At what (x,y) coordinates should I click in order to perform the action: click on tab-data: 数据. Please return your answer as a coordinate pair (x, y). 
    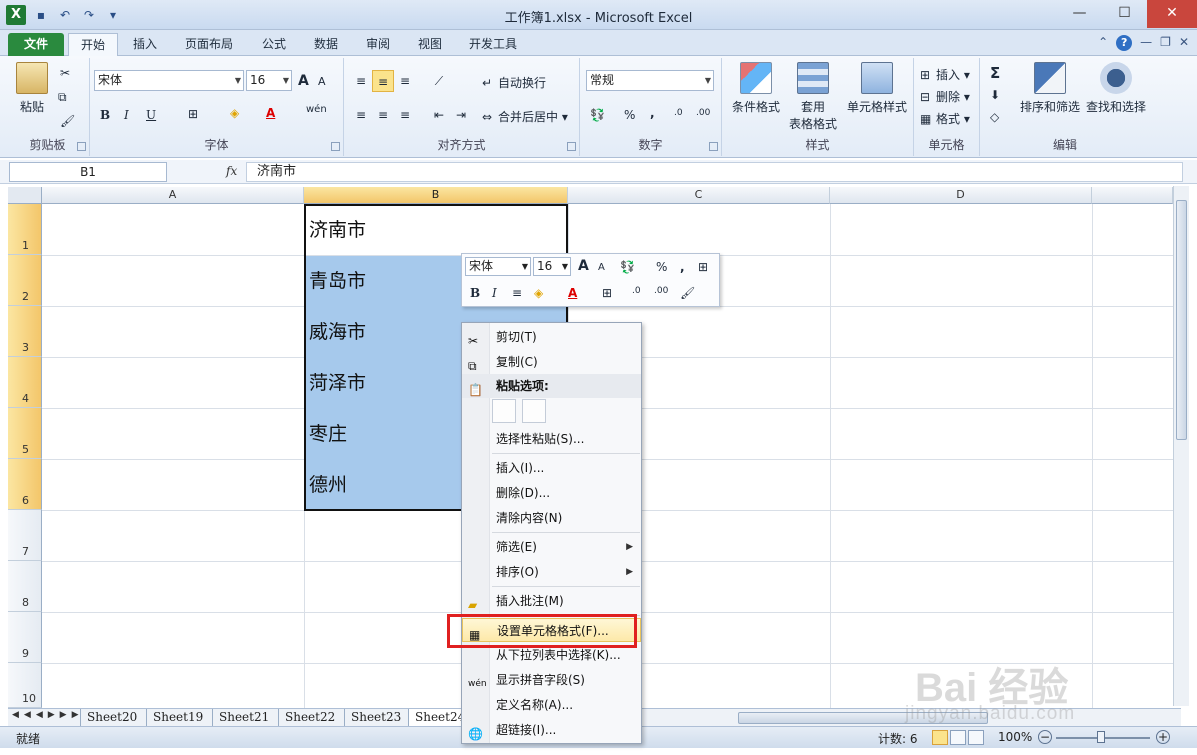
    Looking at the image, I should click on (326, 44).